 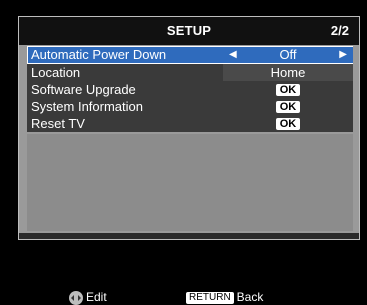 What do you see at coordinates (96, 297) in the screenshot?
I see `edit-label: Edit` at bounding box center [96, 297].